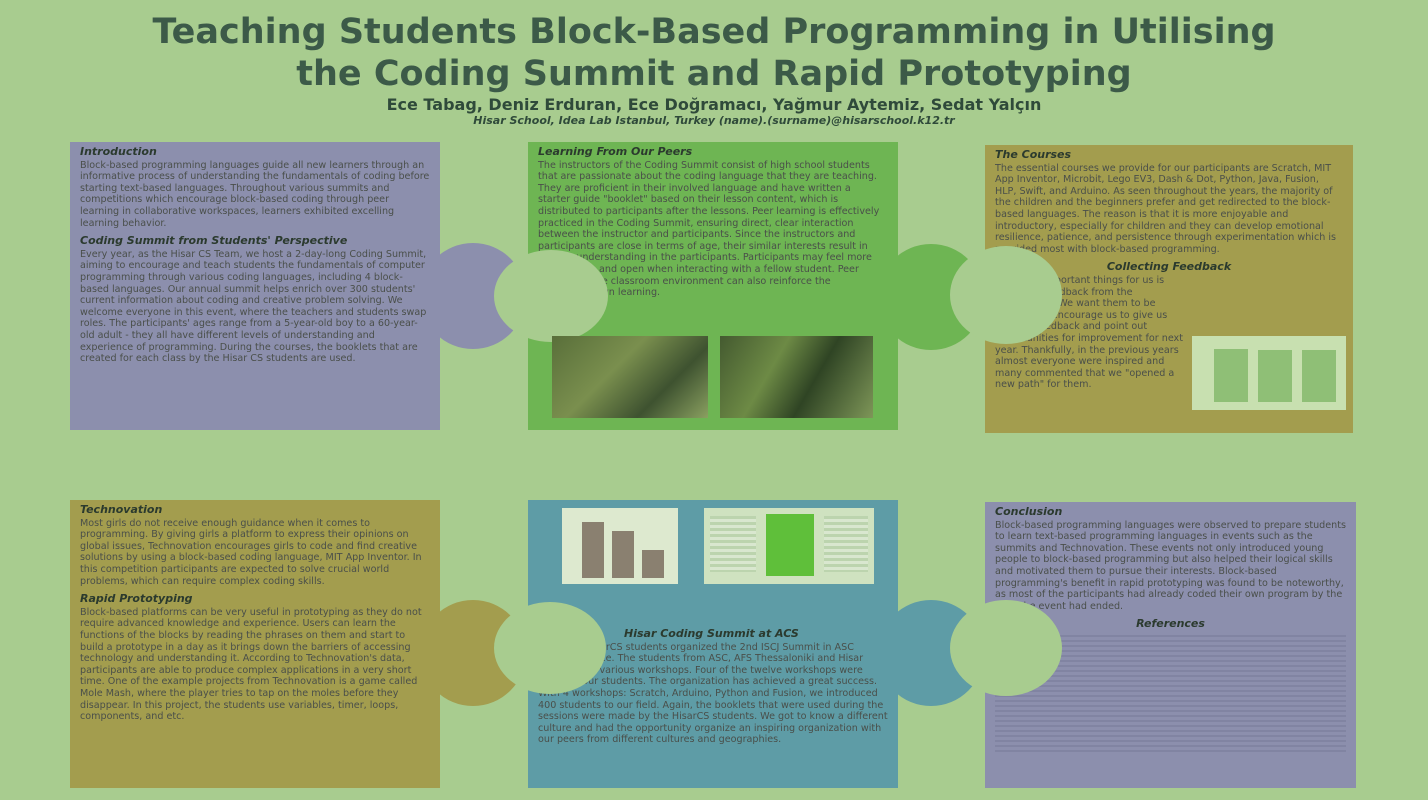  I want to click on puzzle-socket-acs, so click(550, 648).